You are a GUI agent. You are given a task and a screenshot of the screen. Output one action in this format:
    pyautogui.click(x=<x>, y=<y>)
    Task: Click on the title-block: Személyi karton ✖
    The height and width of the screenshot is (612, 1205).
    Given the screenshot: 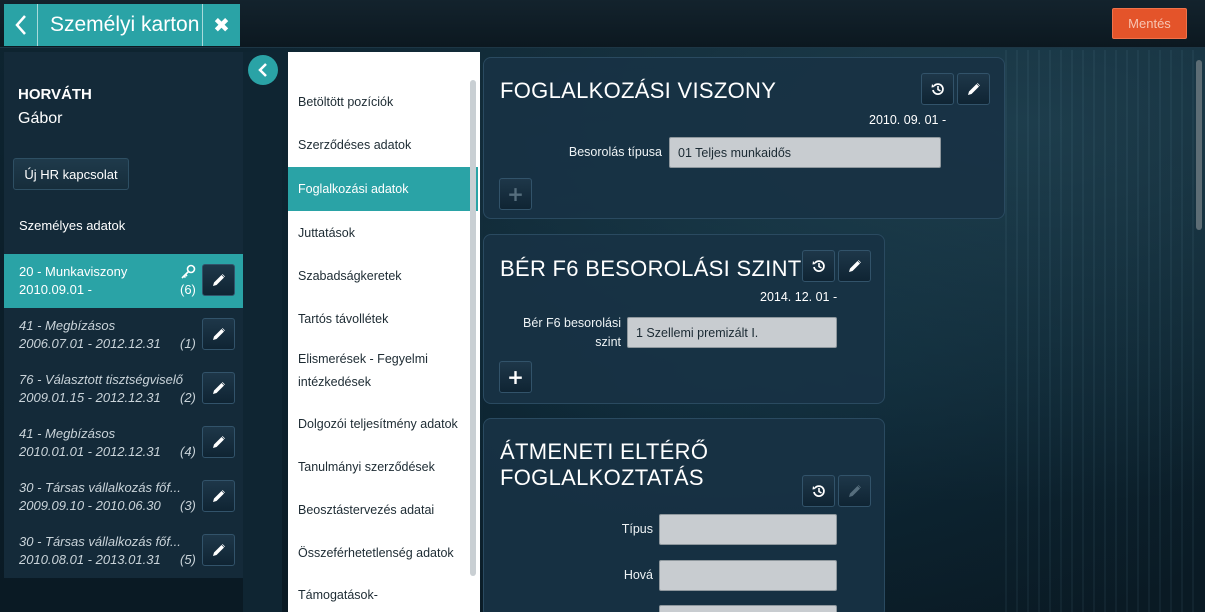 What is the action you would take?
    pyautogui.click(x=122, y=25)
    